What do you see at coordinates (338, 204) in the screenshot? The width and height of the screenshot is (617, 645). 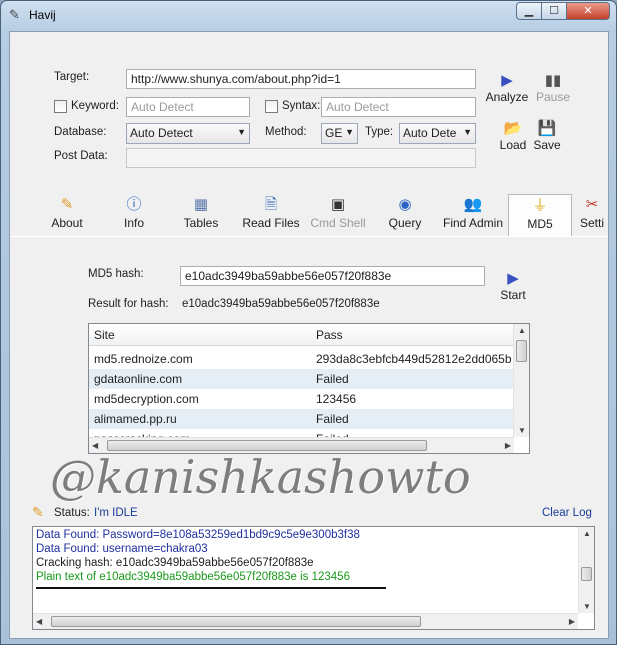 I see `terminal-icon: ▣` at bounding box center [338, 204].